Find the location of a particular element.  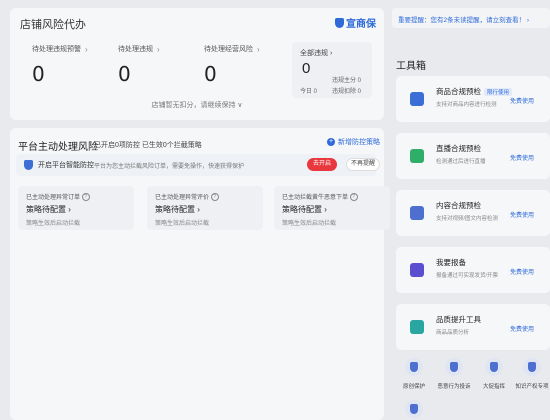

important-notice-bar: 重要提醒：您有2条未读提醒，请立刻查看！ › is located at coordinates (471, 18).